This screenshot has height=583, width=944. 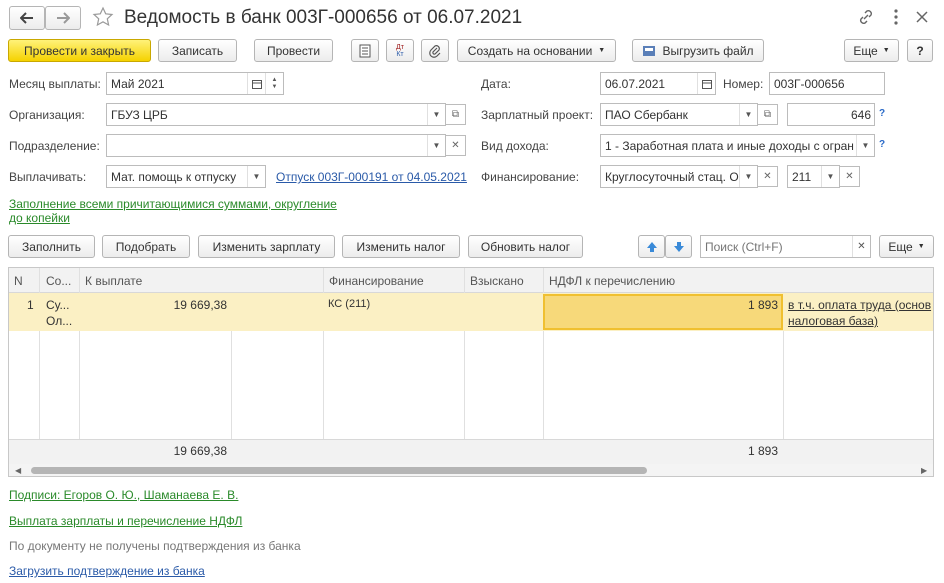 I want to click on paperclip-icon, so click(x=435, y=51).